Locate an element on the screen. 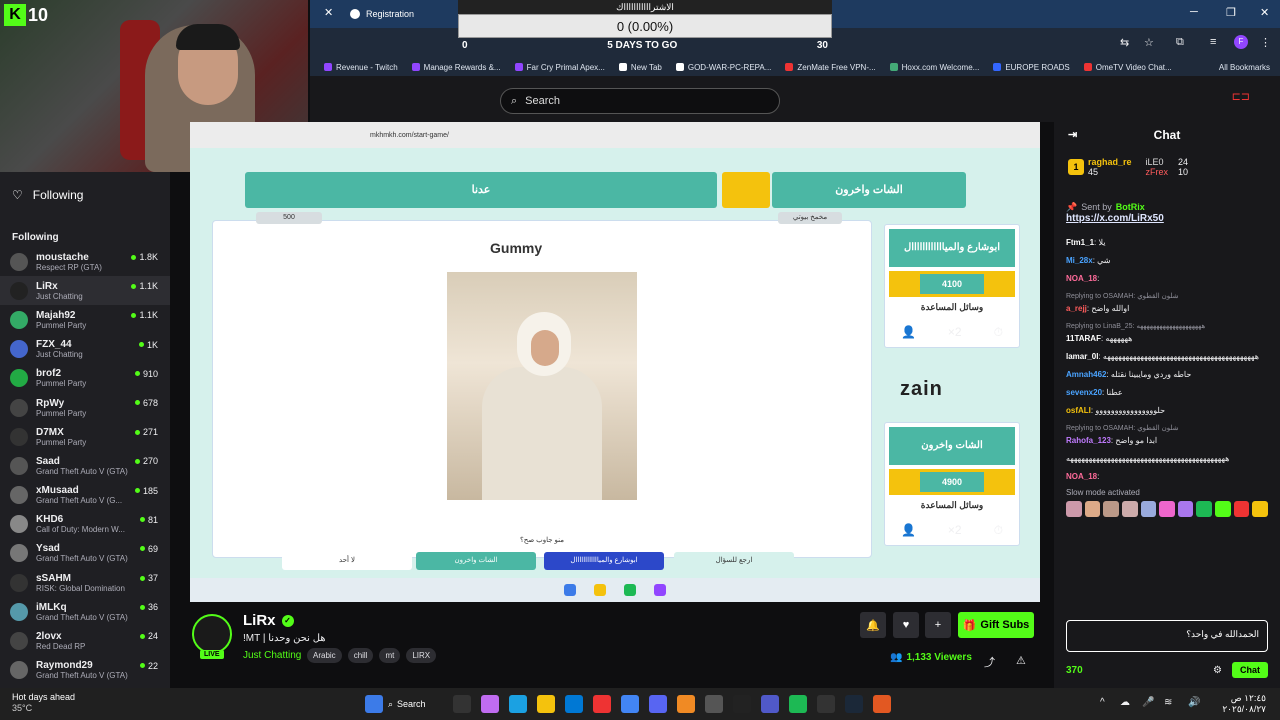 This screenshot has width=1280, height=720. steam-icon is located at coordinates (854, 704).